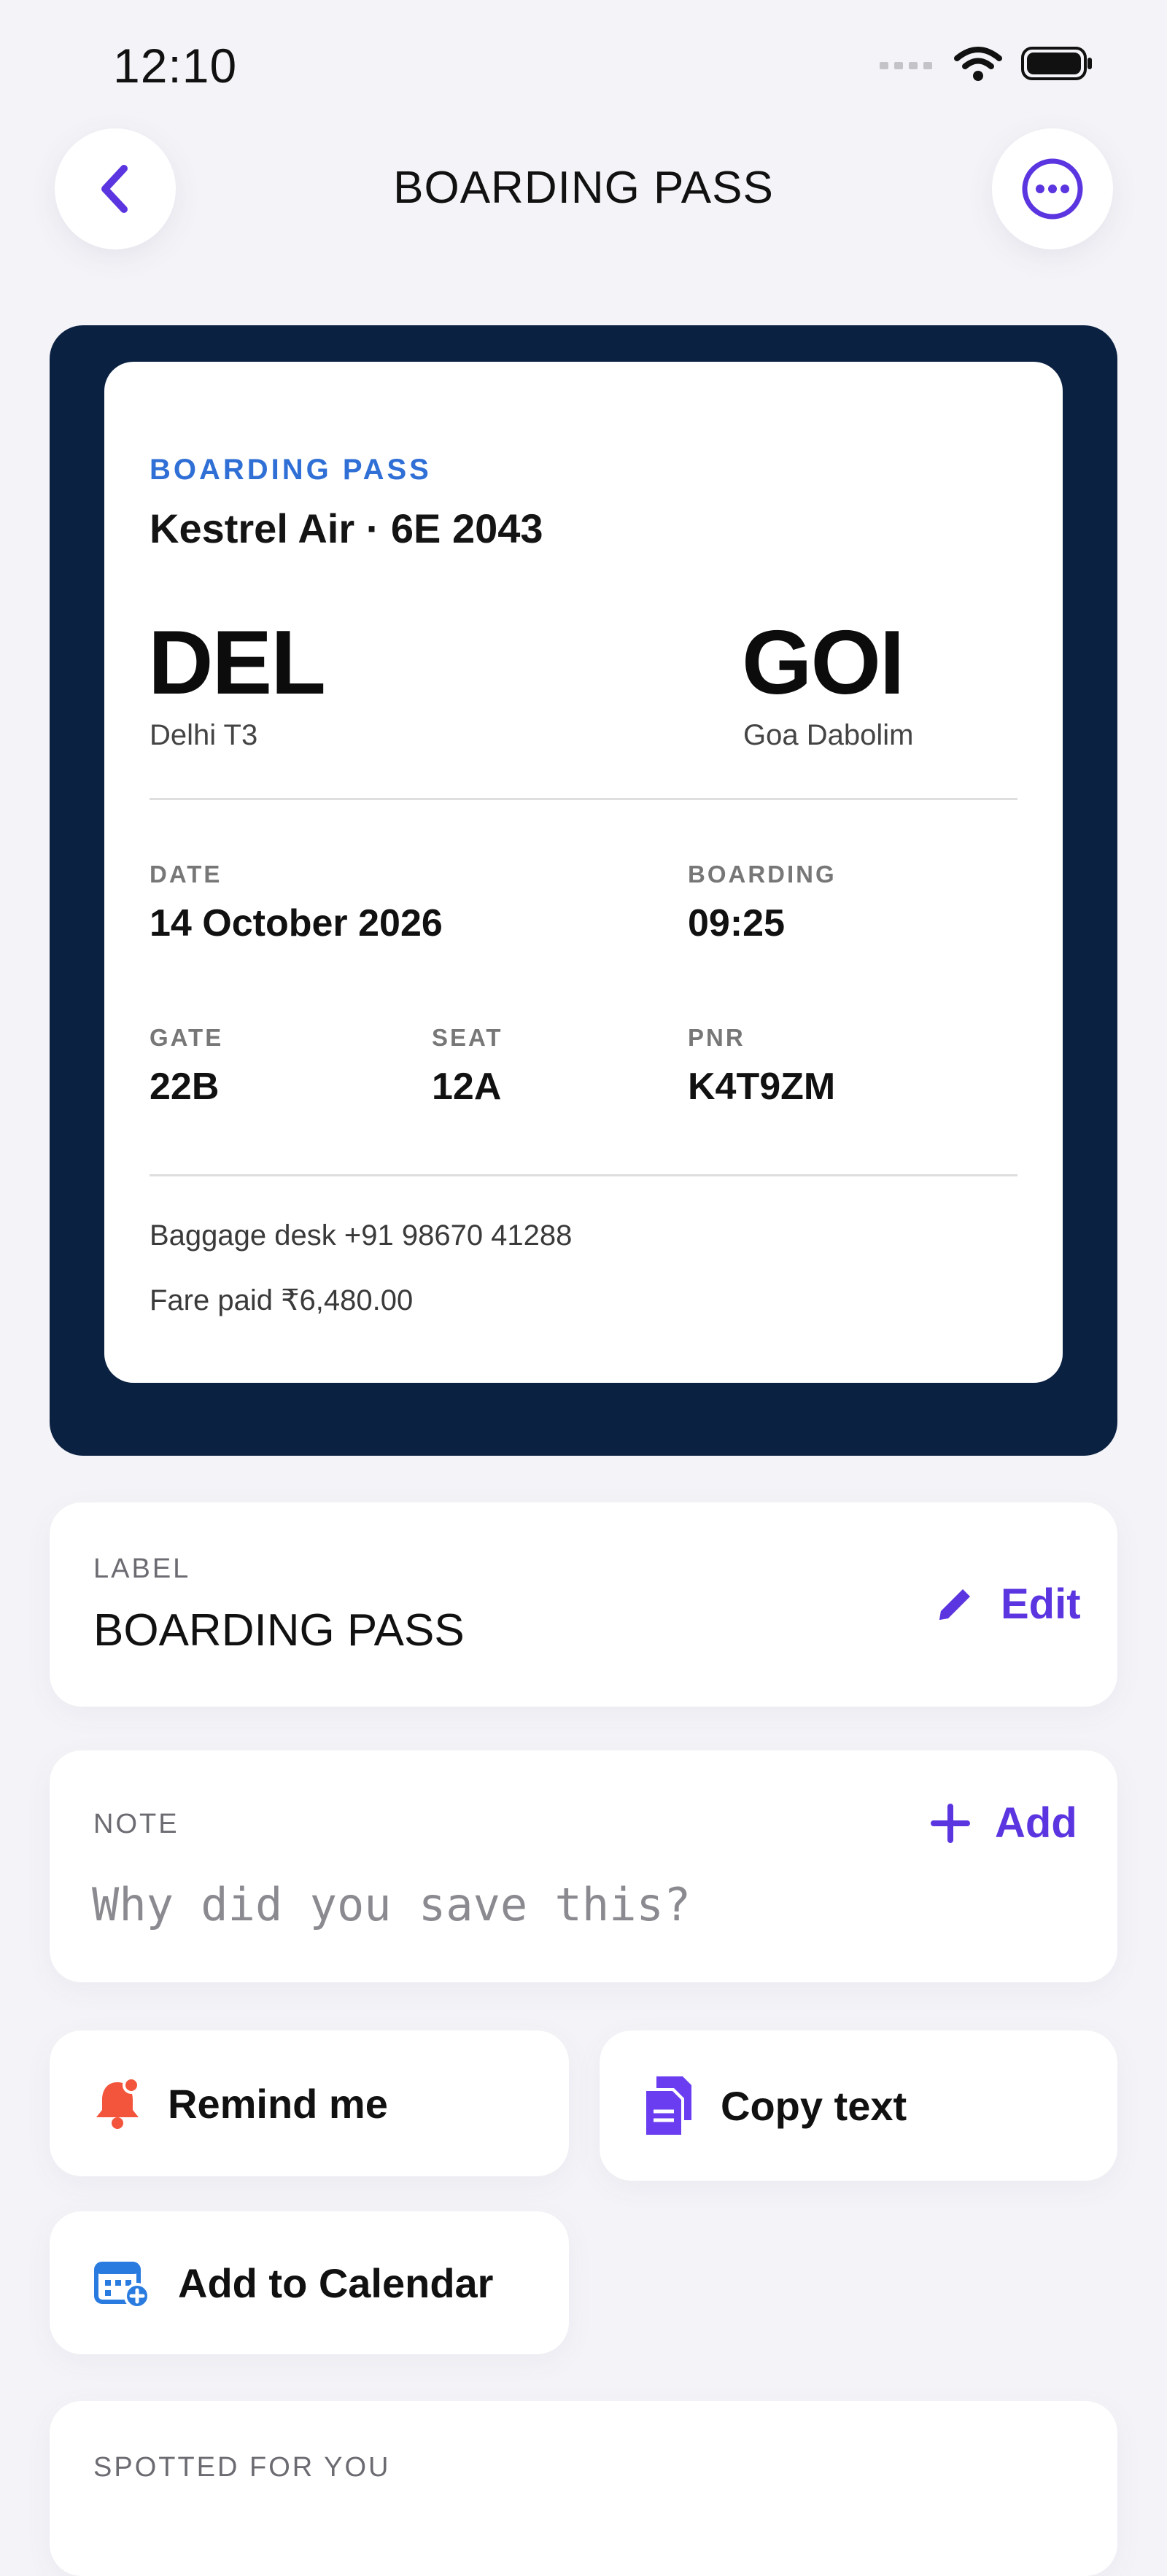 The width and height of the screenshot is (1167, 2576). Describe the element at coordinates (828, 735) in the screenshot. I see `destination-city: Goa Dabolim` at that location.